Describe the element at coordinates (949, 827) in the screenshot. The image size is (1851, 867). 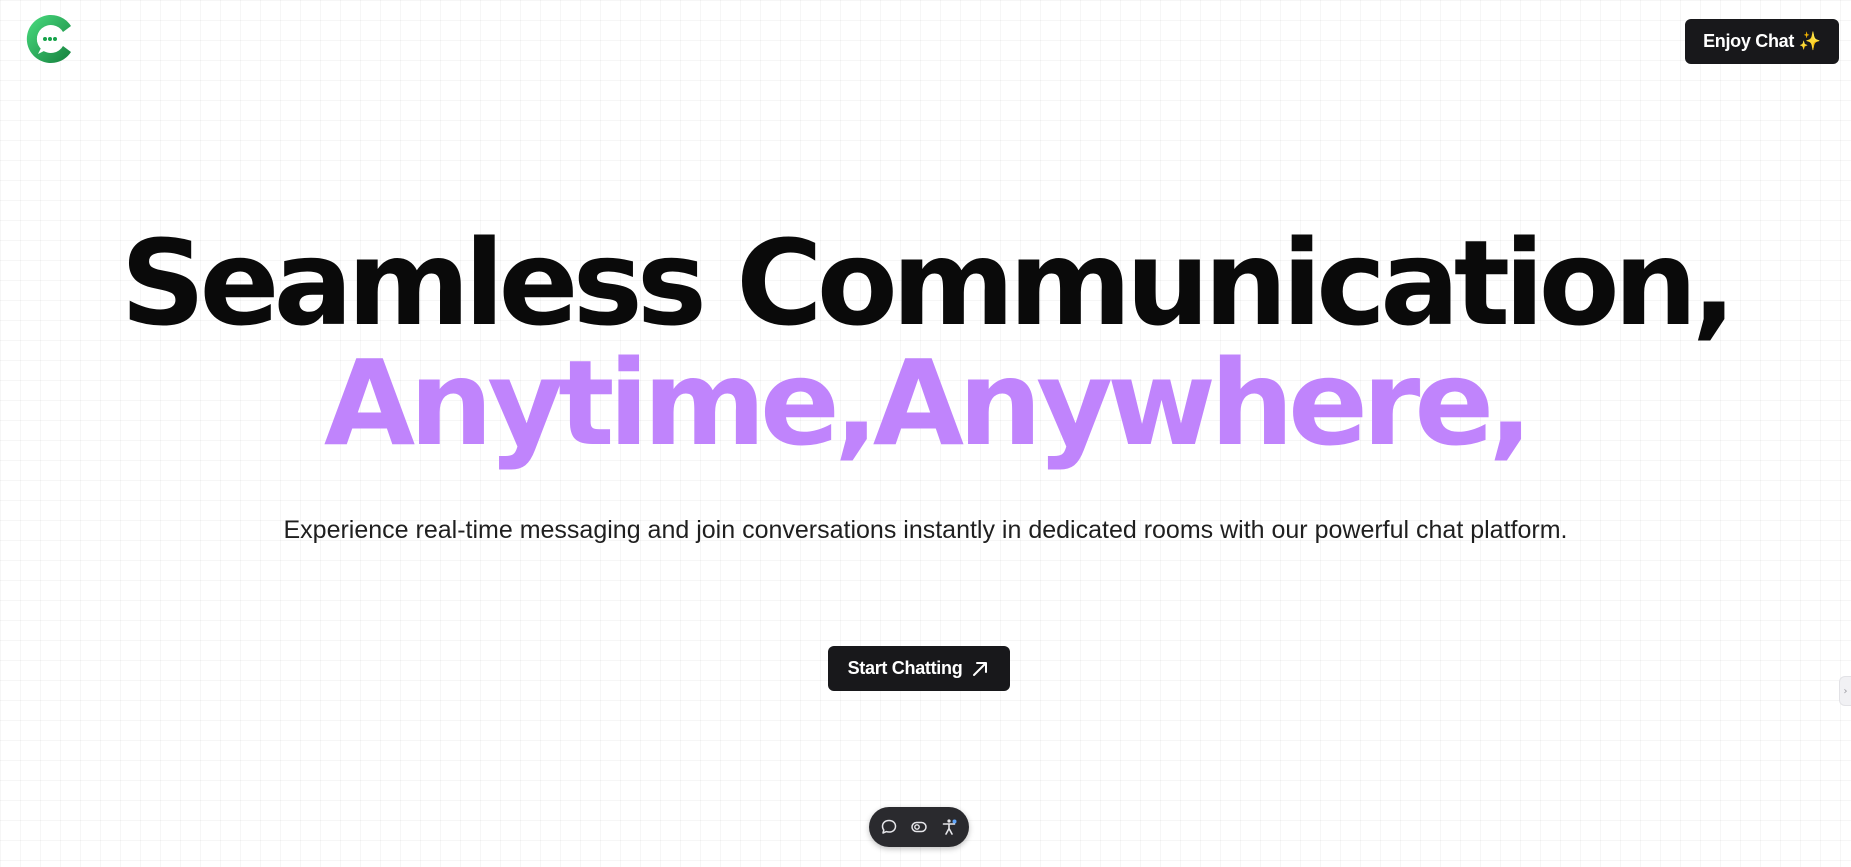
I see `accessibility-icon` at that location.